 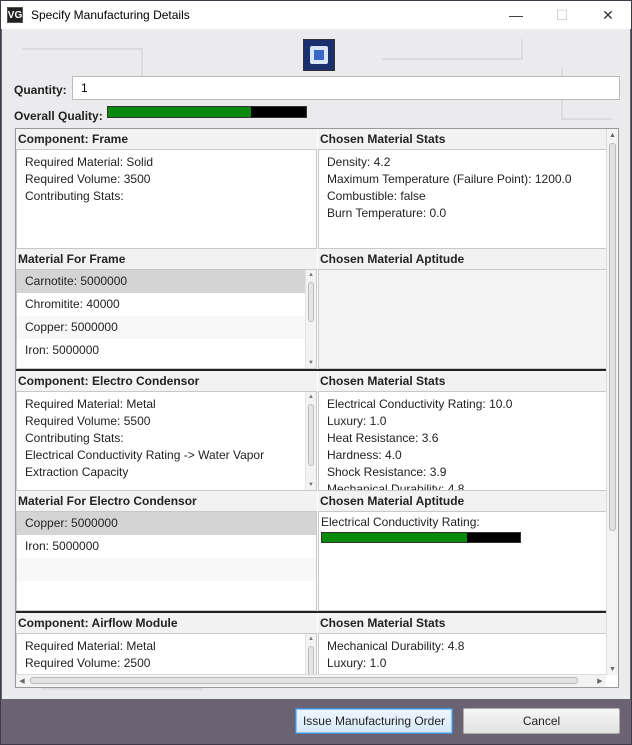 What do you see at coordinates (77, 472) in the screenshot?
I see `requirement-line: Extraction Capacity` at bounding box center [77, 472].